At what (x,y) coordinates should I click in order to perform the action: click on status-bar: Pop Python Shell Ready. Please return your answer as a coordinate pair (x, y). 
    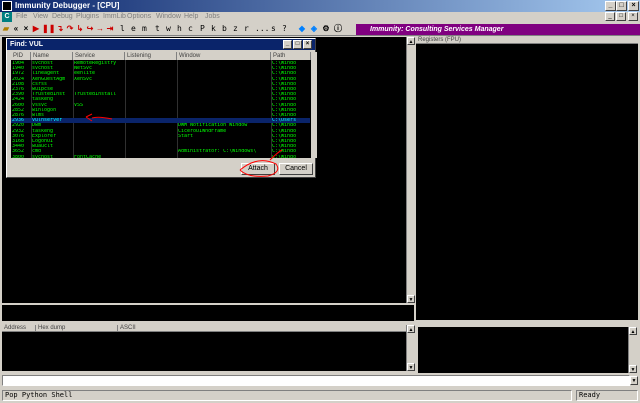
    Looking at the image, I should click on (320, 396).